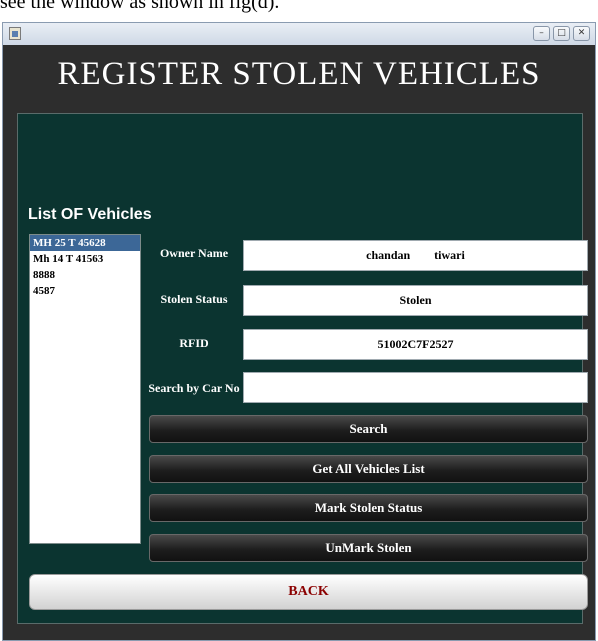  Describe the element at coordinates (561, 33) in the screenshot. I see `maximize-icon: □` at that location.